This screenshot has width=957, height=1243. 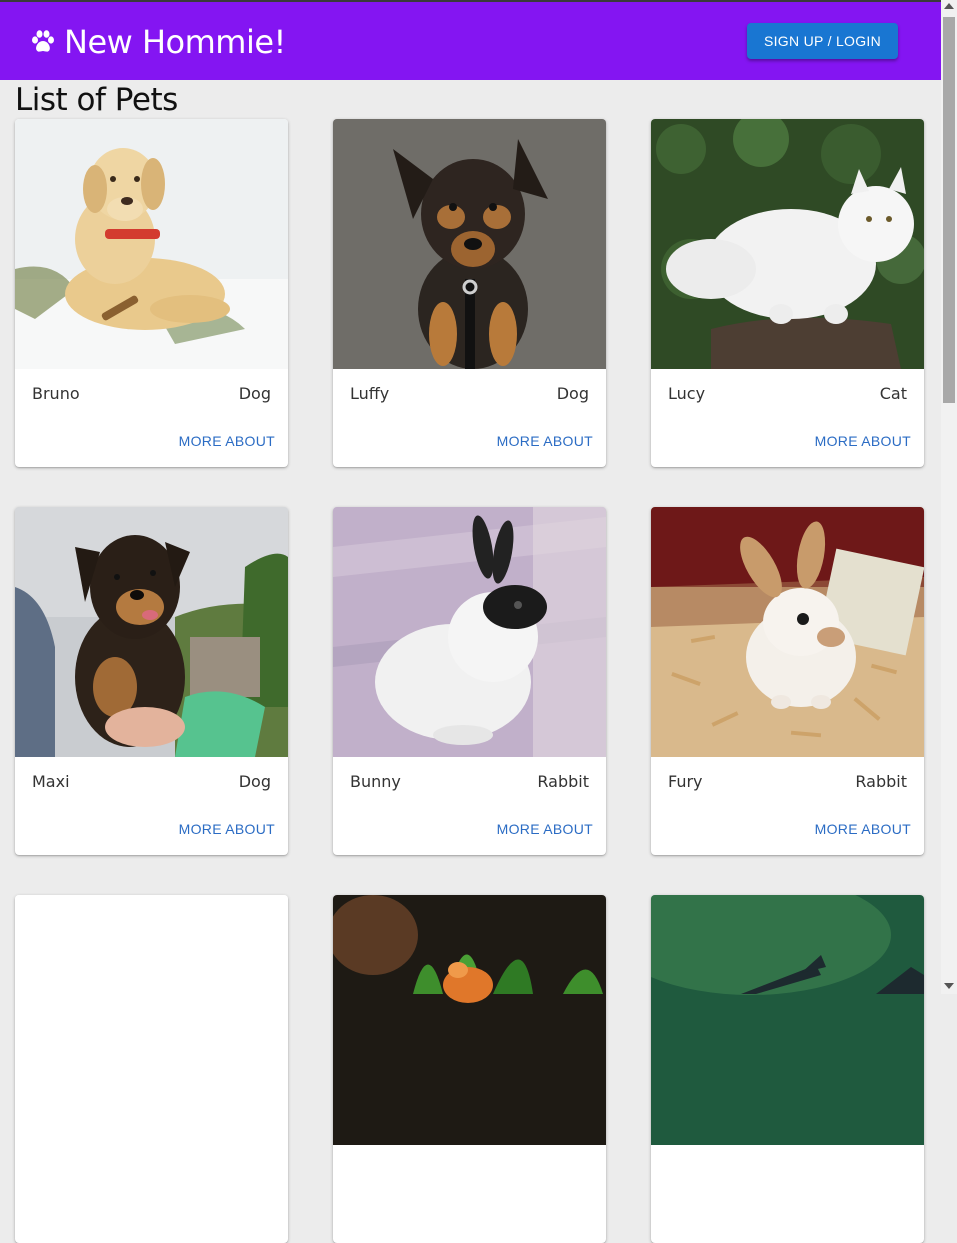 What do you see at coordinates (151, 1020) in the screenshot?
I see `pet-photo-placeholder` at bounding box center [151, 1020].